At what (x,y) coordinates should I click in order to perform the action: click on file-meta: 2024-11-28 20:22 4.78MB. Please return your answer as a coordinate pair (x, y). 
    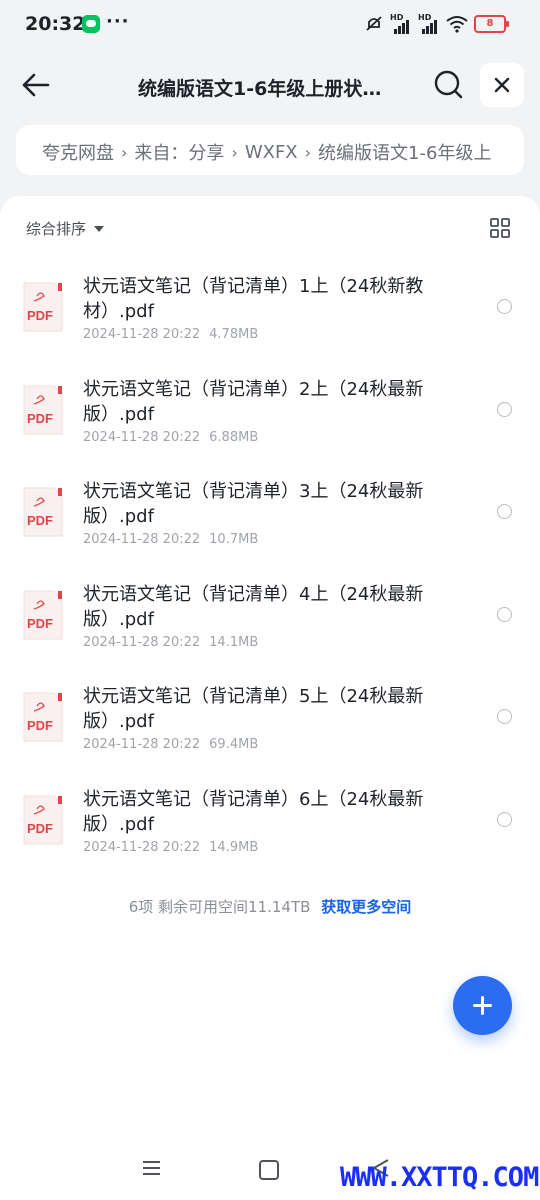
    Looking at the image, I should click on (170, 334).